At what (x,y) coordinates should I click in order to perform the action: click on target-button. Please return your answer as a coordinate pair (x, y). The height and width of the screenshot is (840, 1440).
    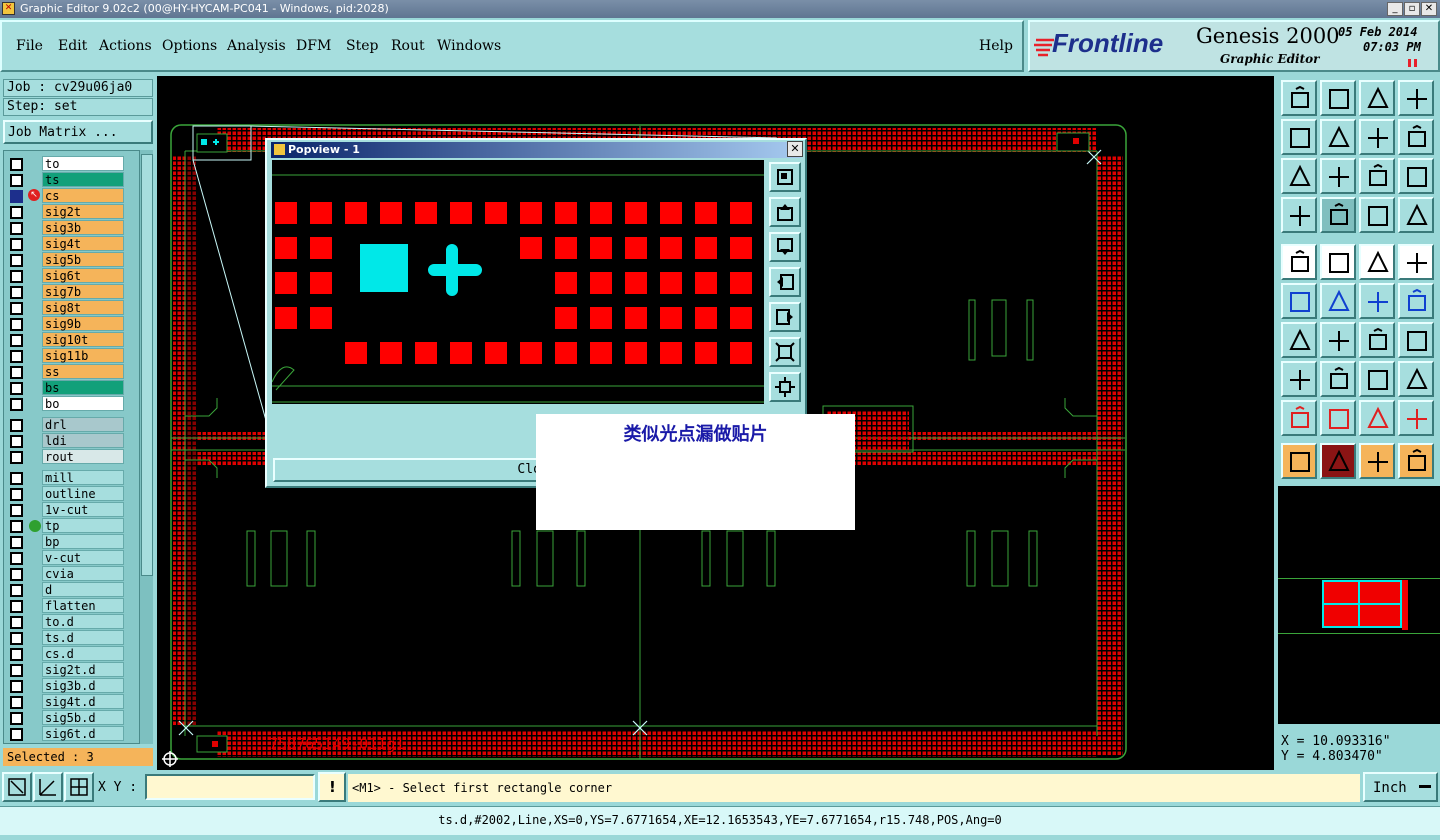
    Looking at the image, I should click on (1299, 379).